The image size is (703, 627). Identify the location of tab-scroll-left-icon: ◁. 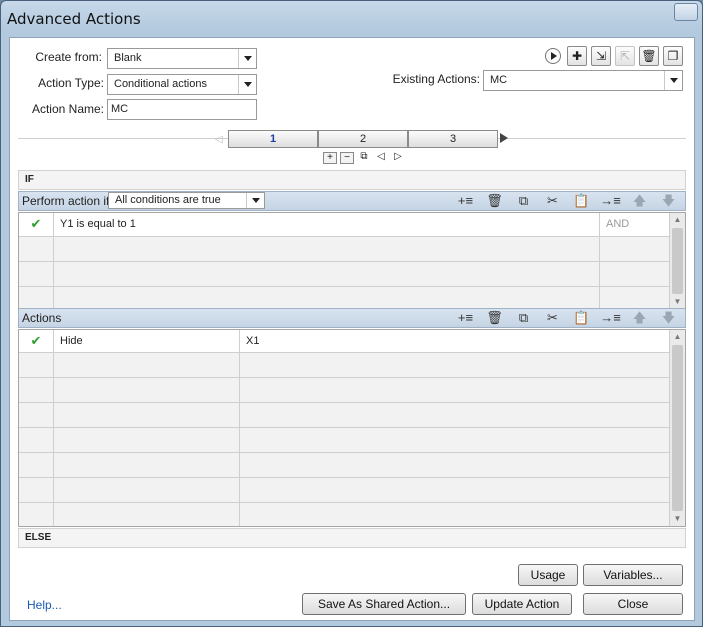
(219, 139).